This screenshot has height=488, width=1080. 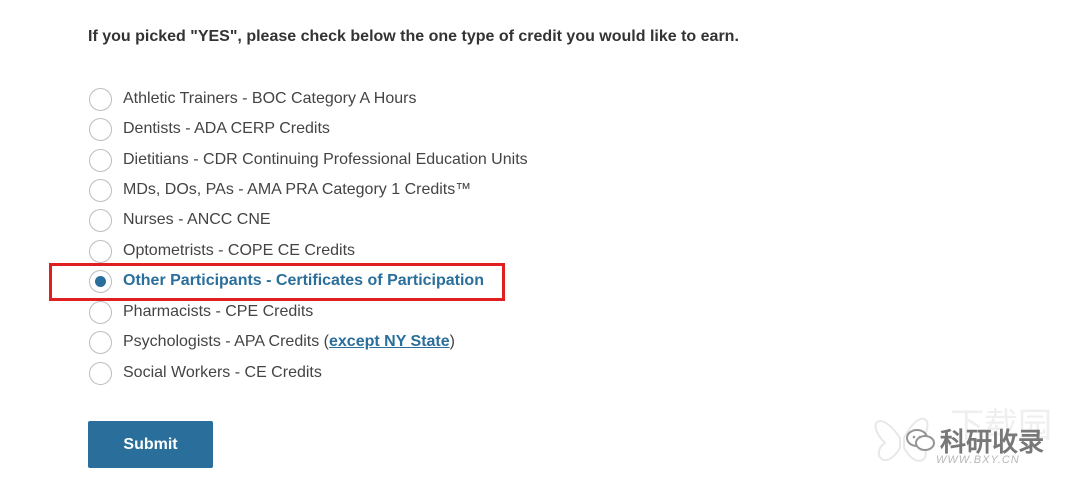 What do you see at coordinates (197, 219) in the screenshot?
I see `option-label: Nurses - ANCC CNE` at bounding box center [197, 219].